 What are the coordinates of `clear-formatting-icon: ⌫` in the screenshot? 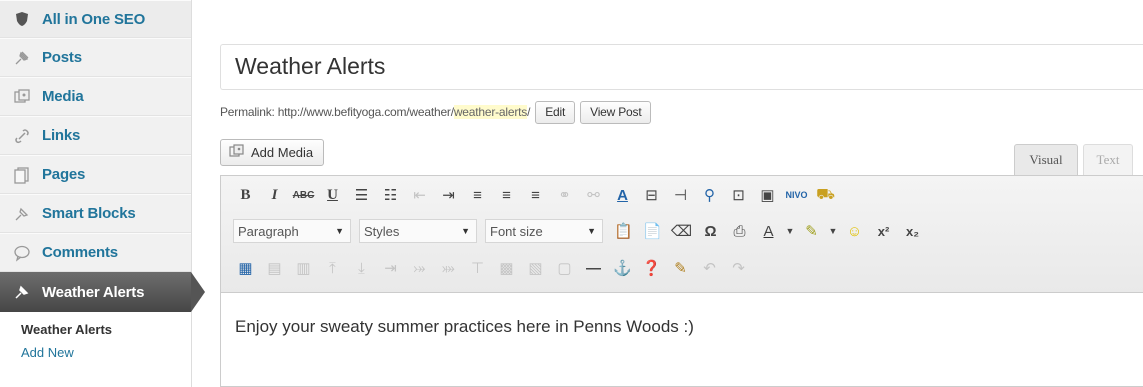 It's located at (681, 231).